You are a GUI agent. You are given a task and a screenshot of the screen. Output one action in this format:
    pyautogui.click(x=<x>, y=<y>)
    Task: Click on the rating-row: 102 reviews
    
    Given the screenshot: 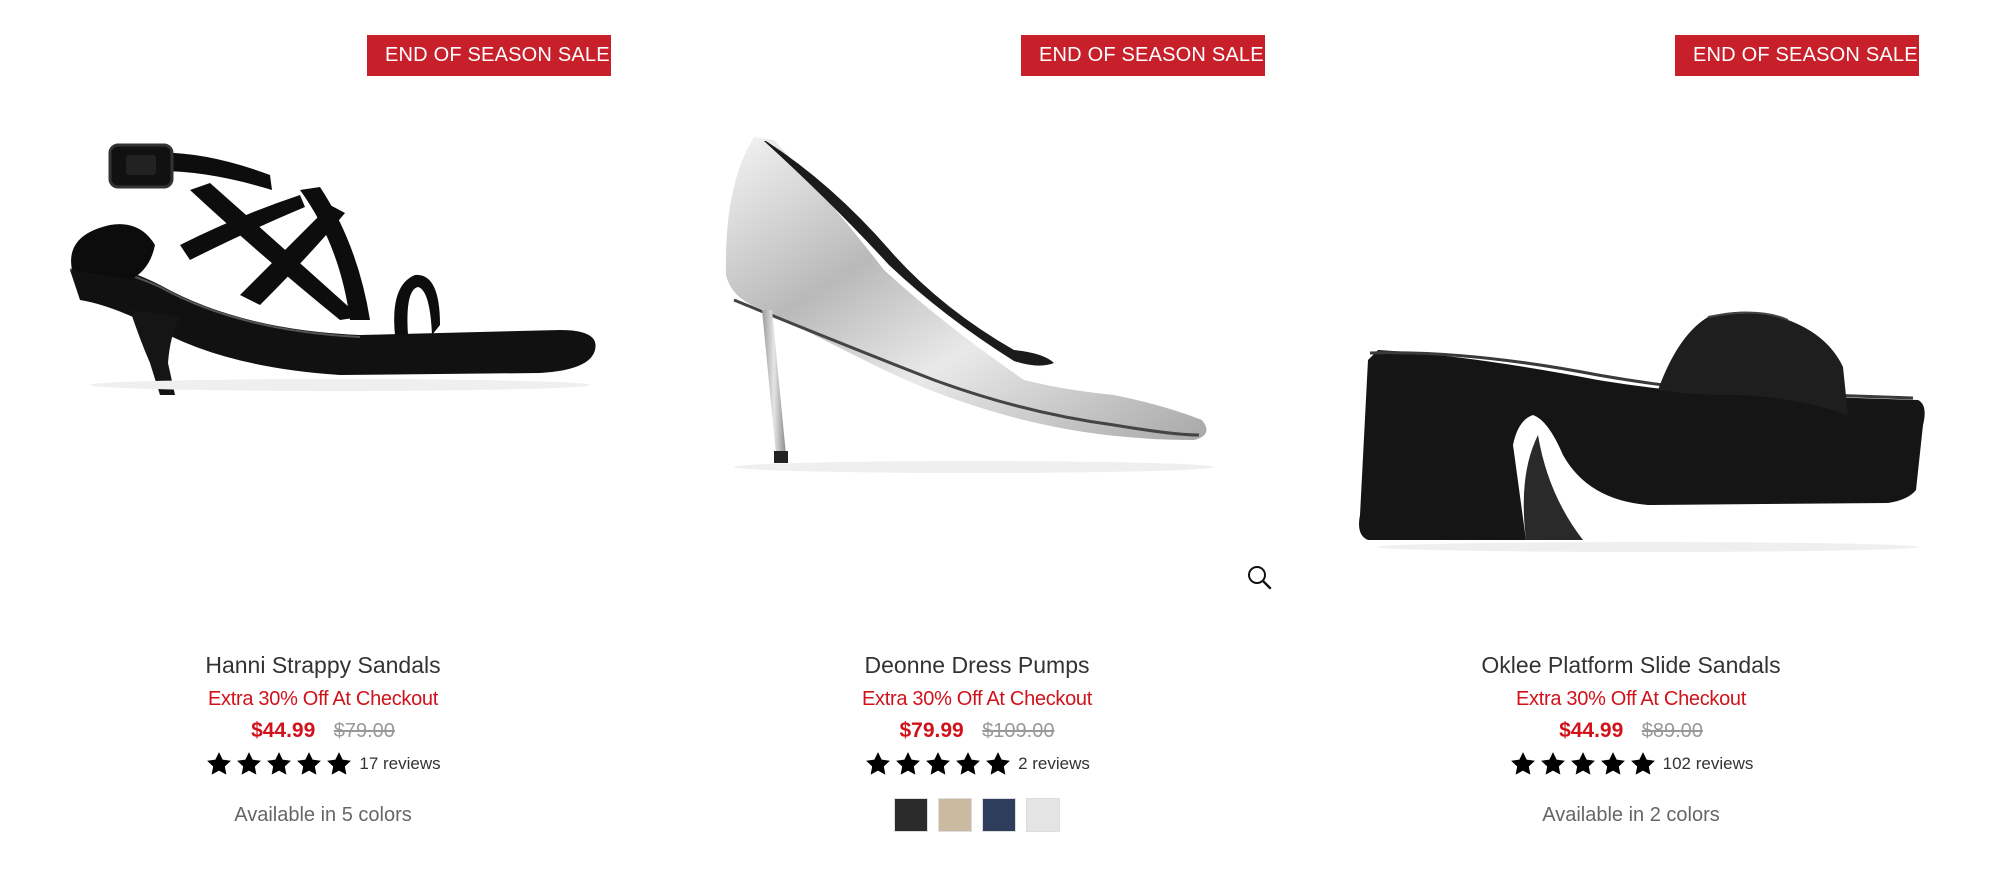 What is the action you would take?
    pyautogui.click(x=1631, y=764)
    